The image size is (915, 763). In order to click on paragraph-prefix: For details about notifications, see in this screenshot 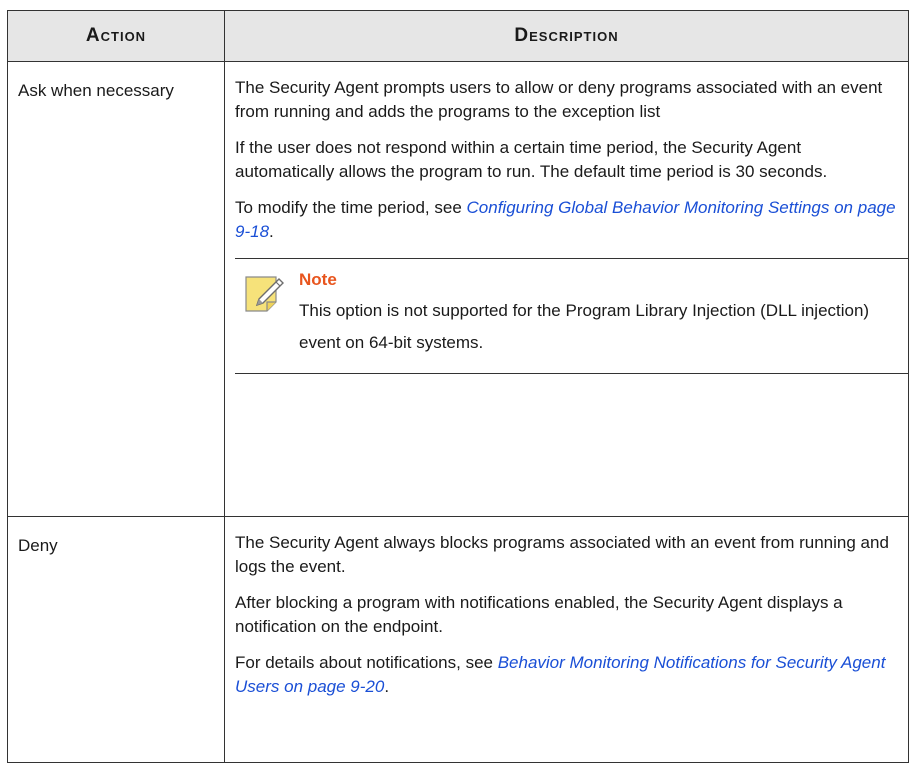, I will do `click(366, 662)`.